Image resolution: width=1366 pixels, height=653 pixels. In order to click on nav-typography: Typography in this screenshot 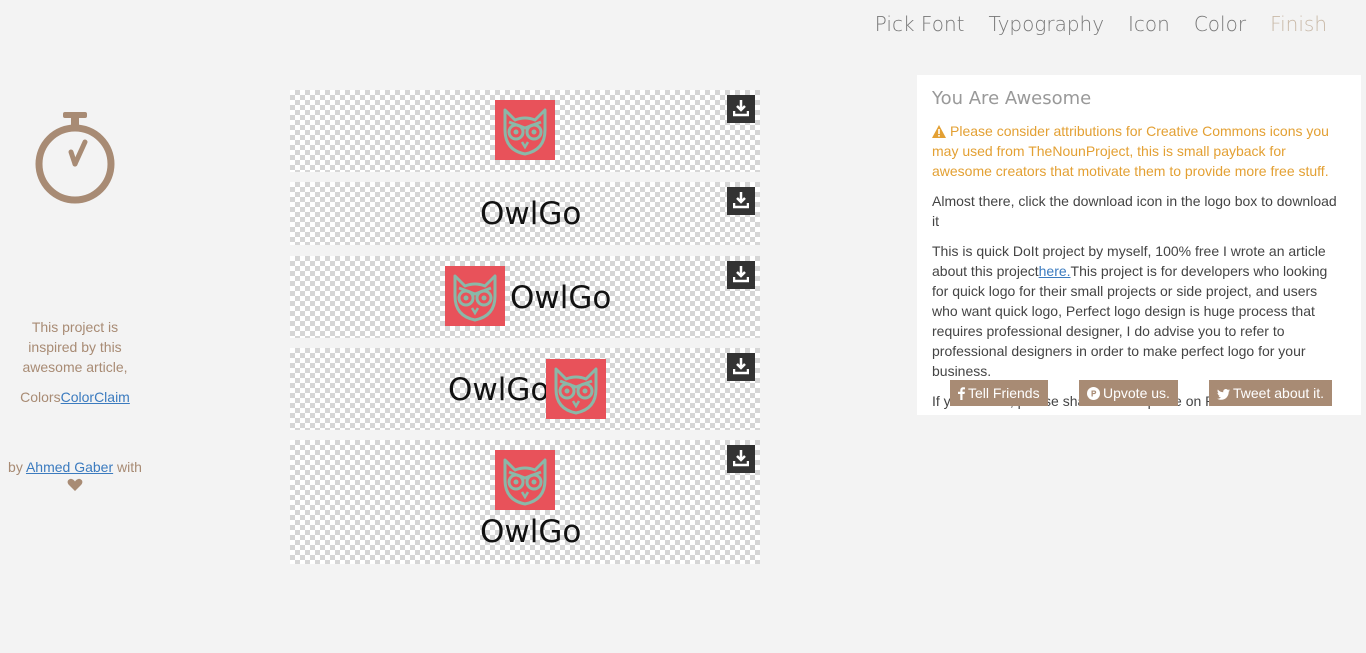, I will do `click(1046, 24)`.